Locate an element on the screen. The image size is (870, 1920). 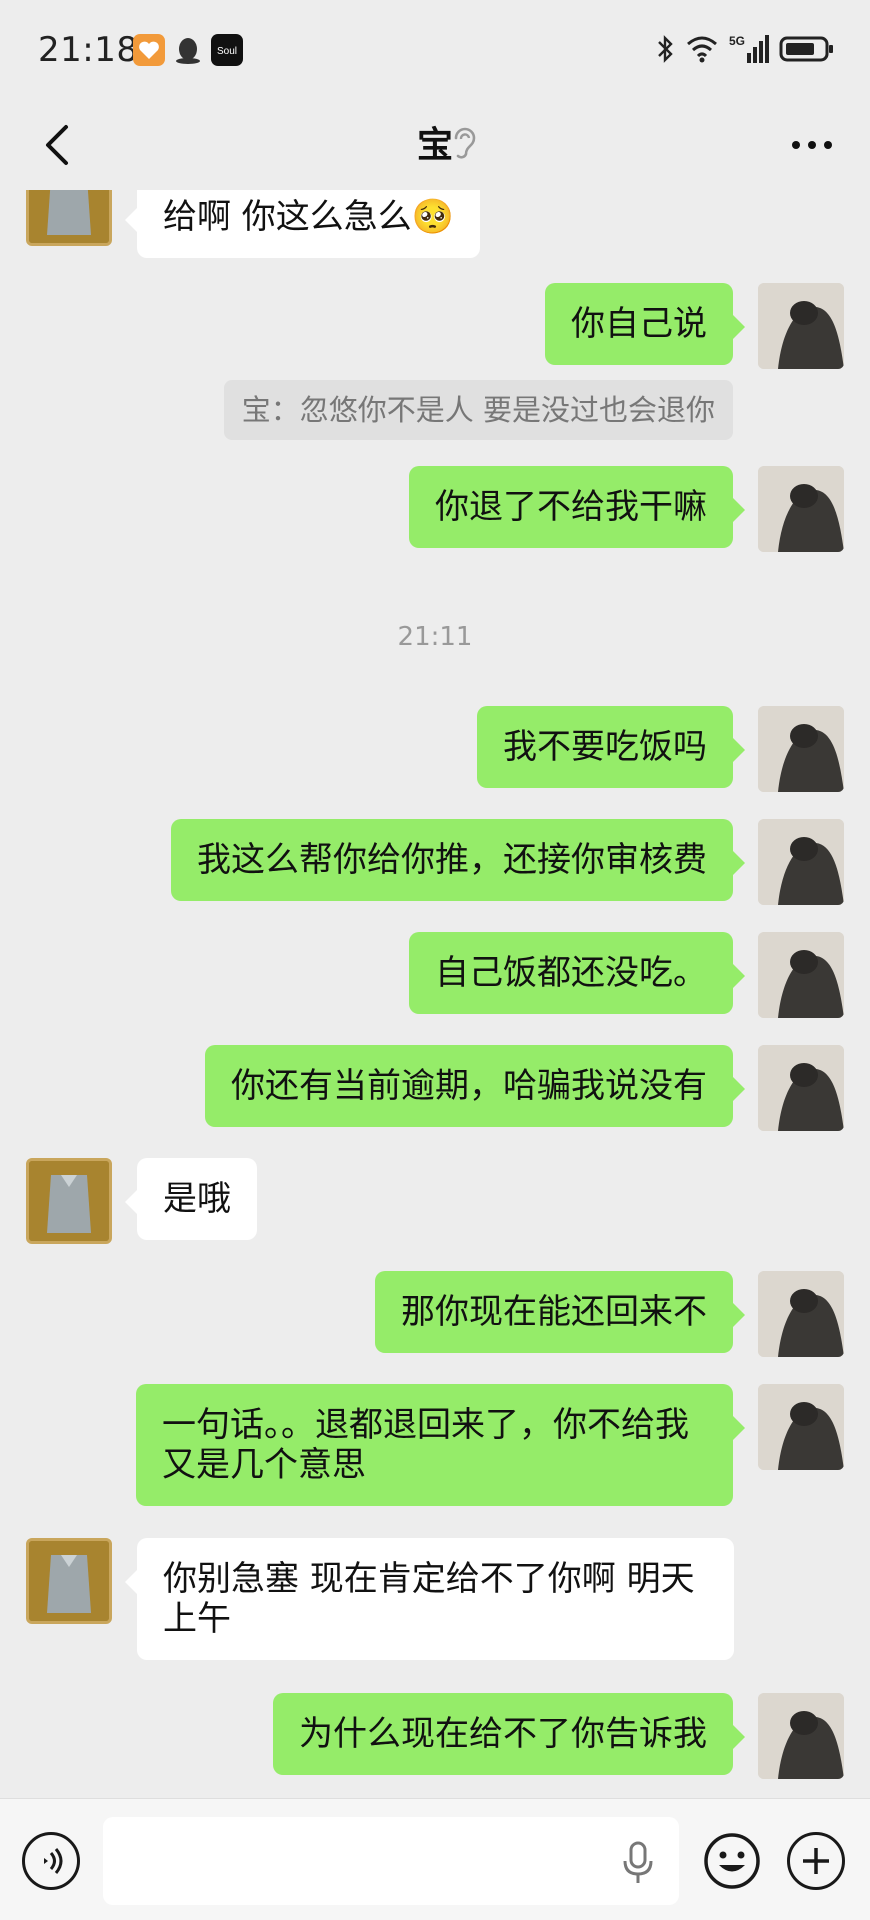
emoji-icon is located at coordinates (732, 1861).